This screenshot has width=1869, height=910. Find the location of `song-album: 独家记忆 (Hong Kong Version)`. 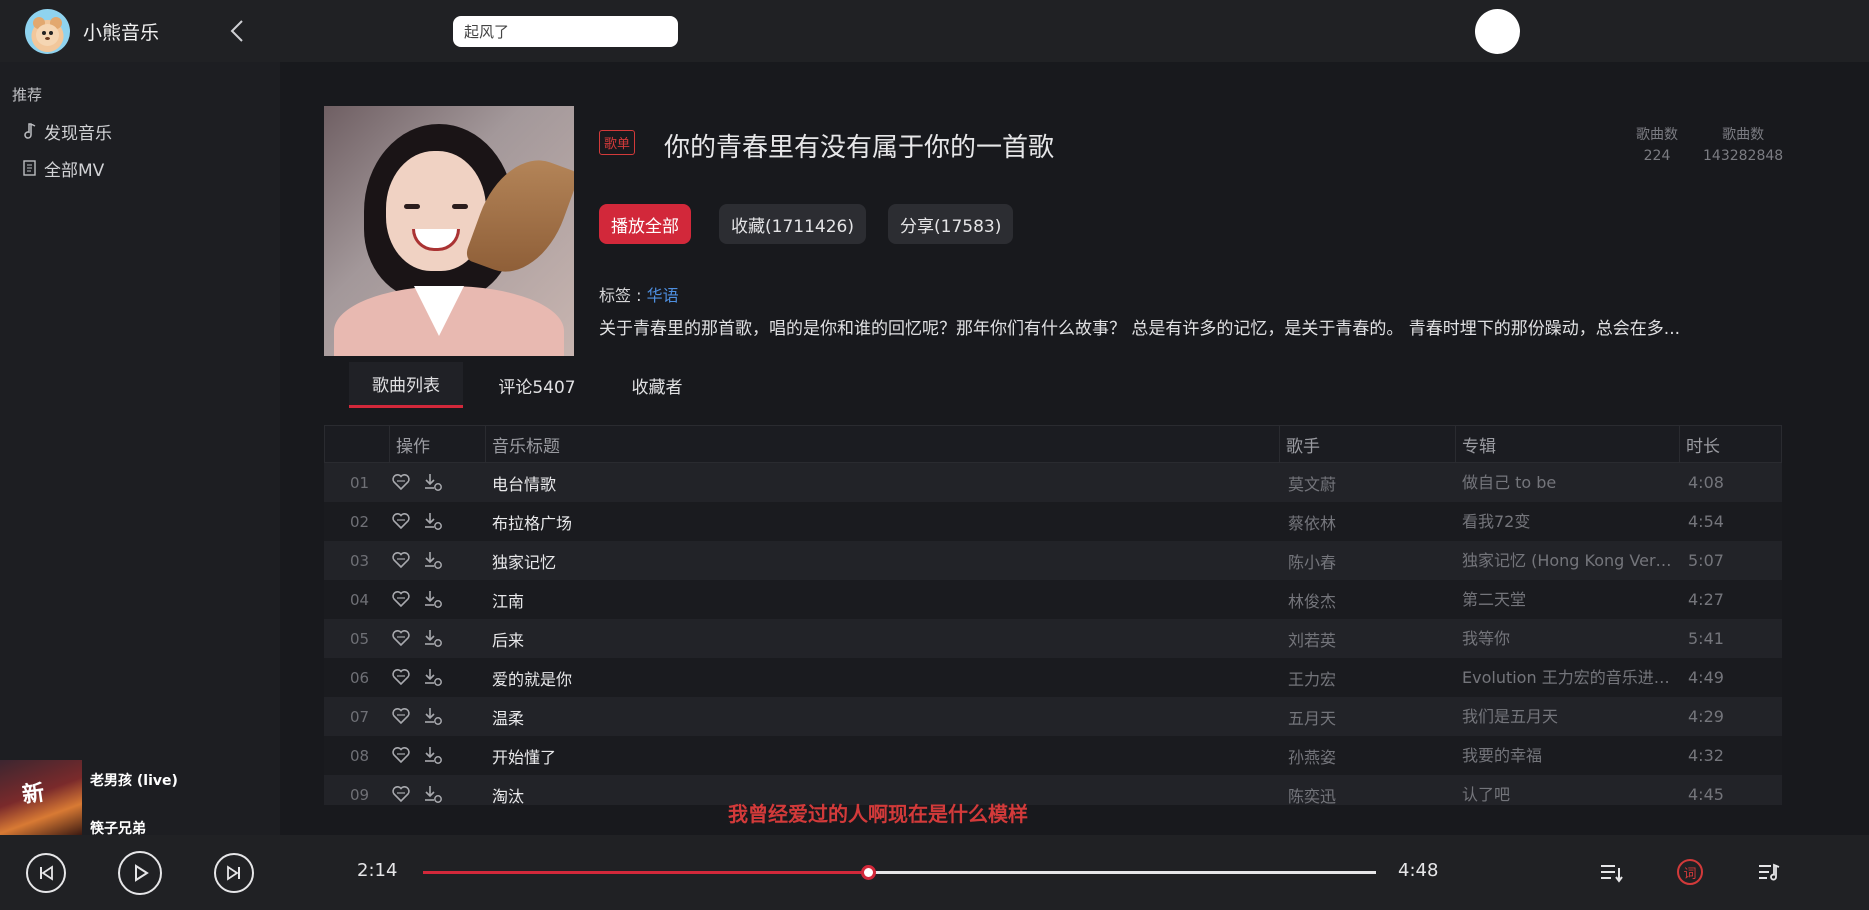

song-album: 独家记忆 (Hong Kong Version) is located at coordinates (1569, 560).